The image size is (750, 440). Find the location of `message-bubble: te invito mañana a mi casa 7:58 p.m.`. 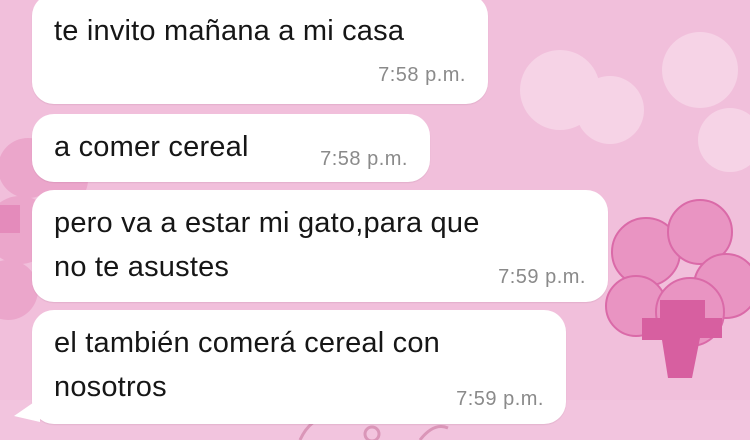

message-bubble: te invito mañana a mi casa 7:58 p.m. is located at coordinates (260, 52).